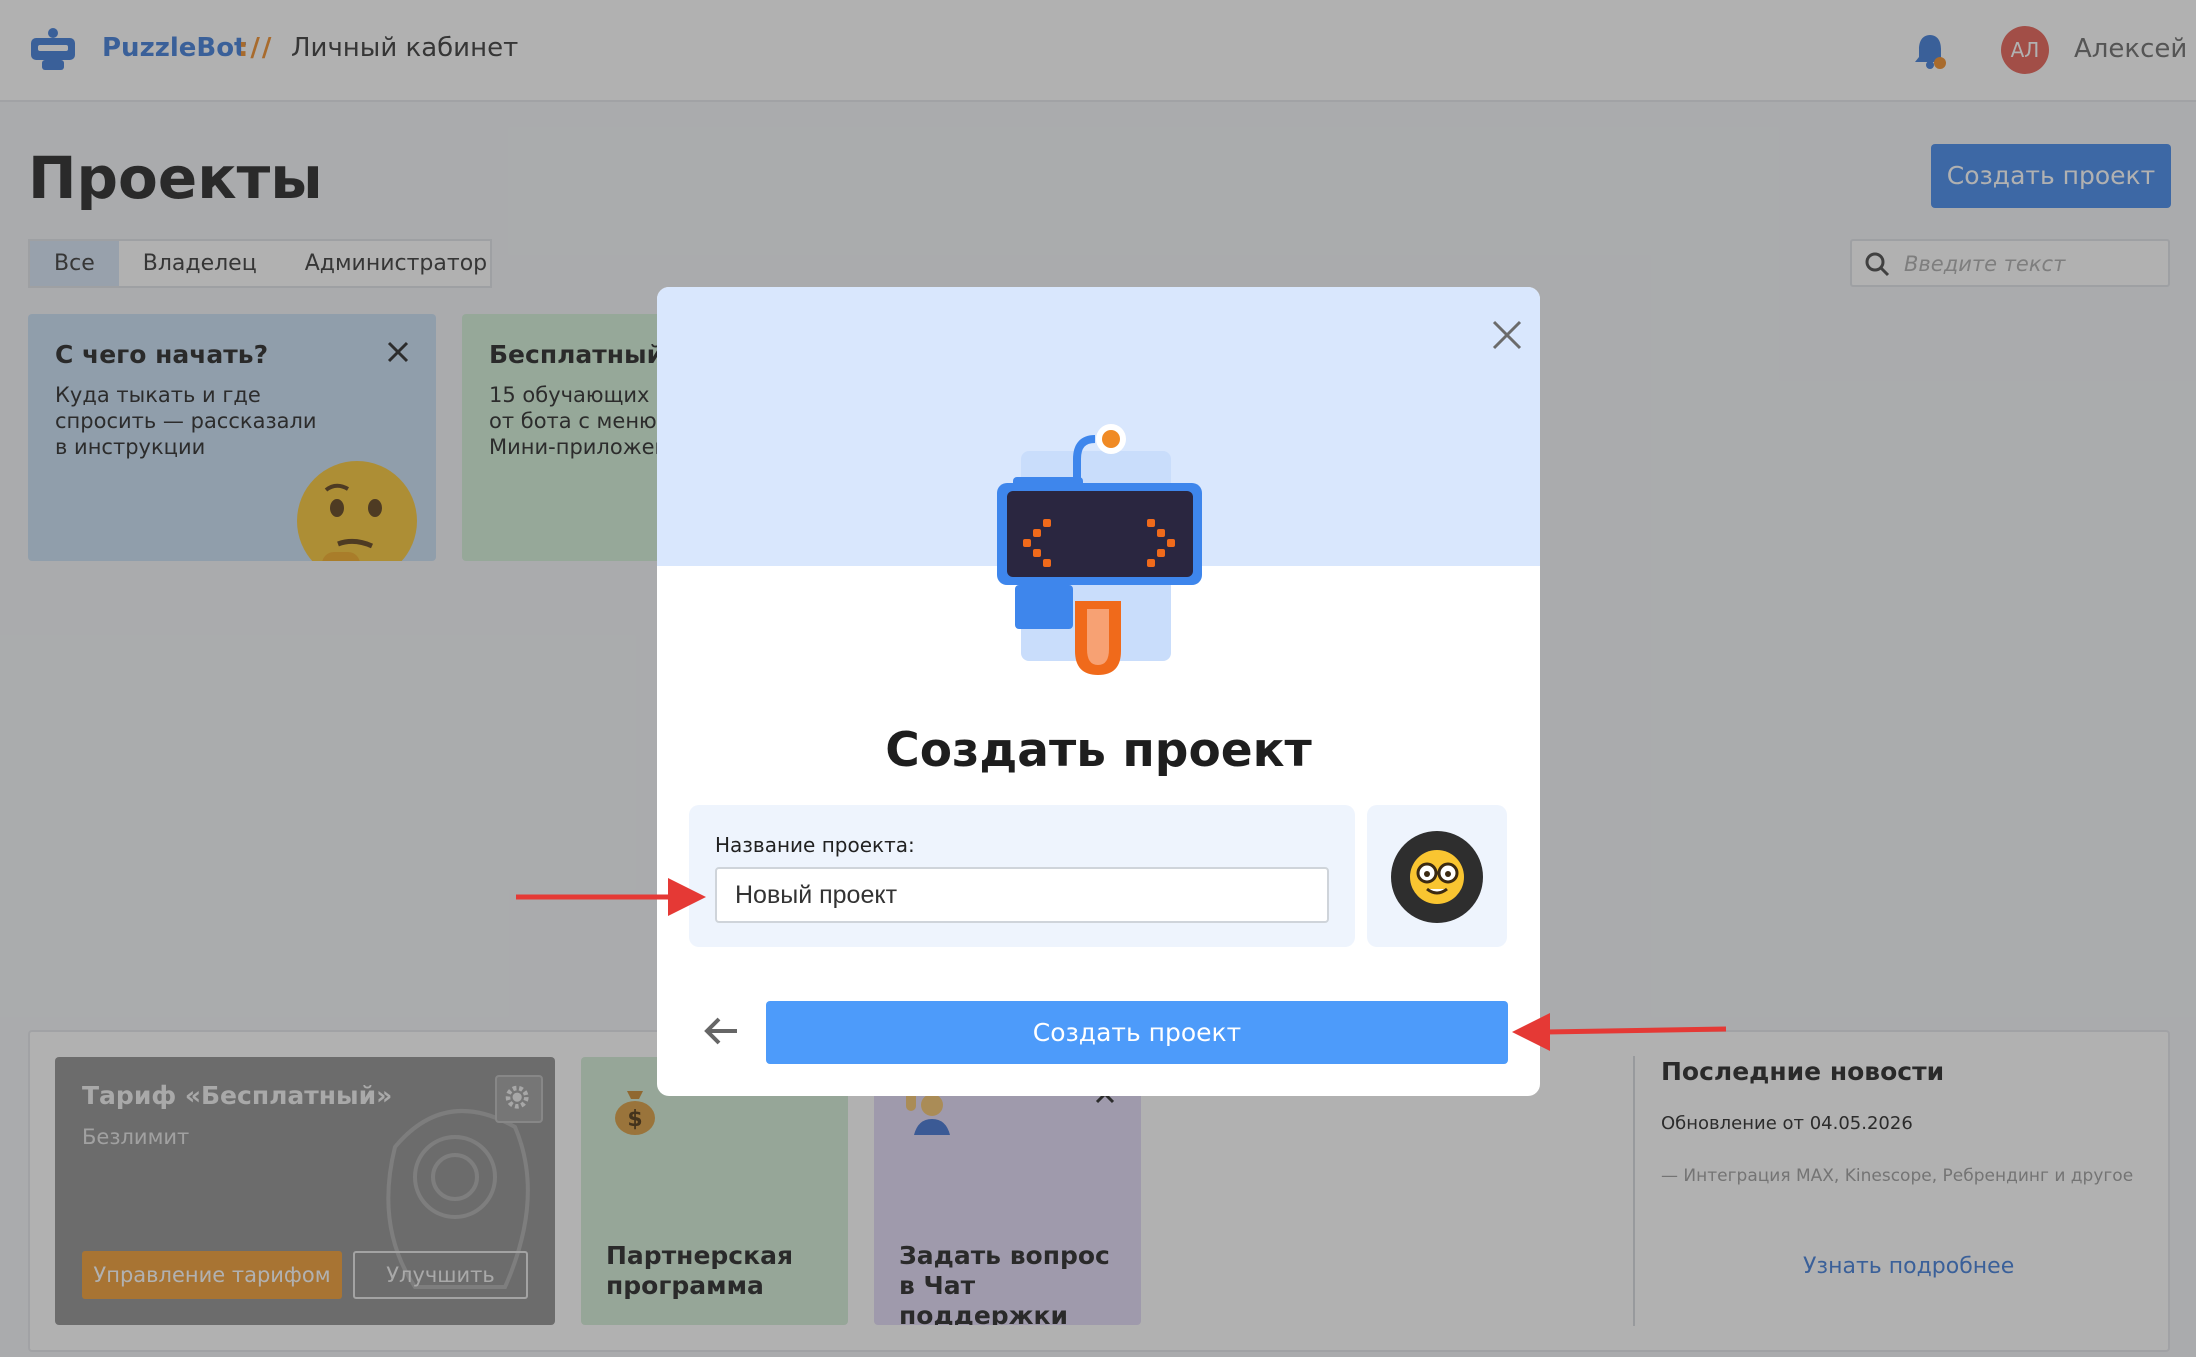 The image size is (2196, 1357). I want to click on nerd-face-icon, so click(1437, 877).